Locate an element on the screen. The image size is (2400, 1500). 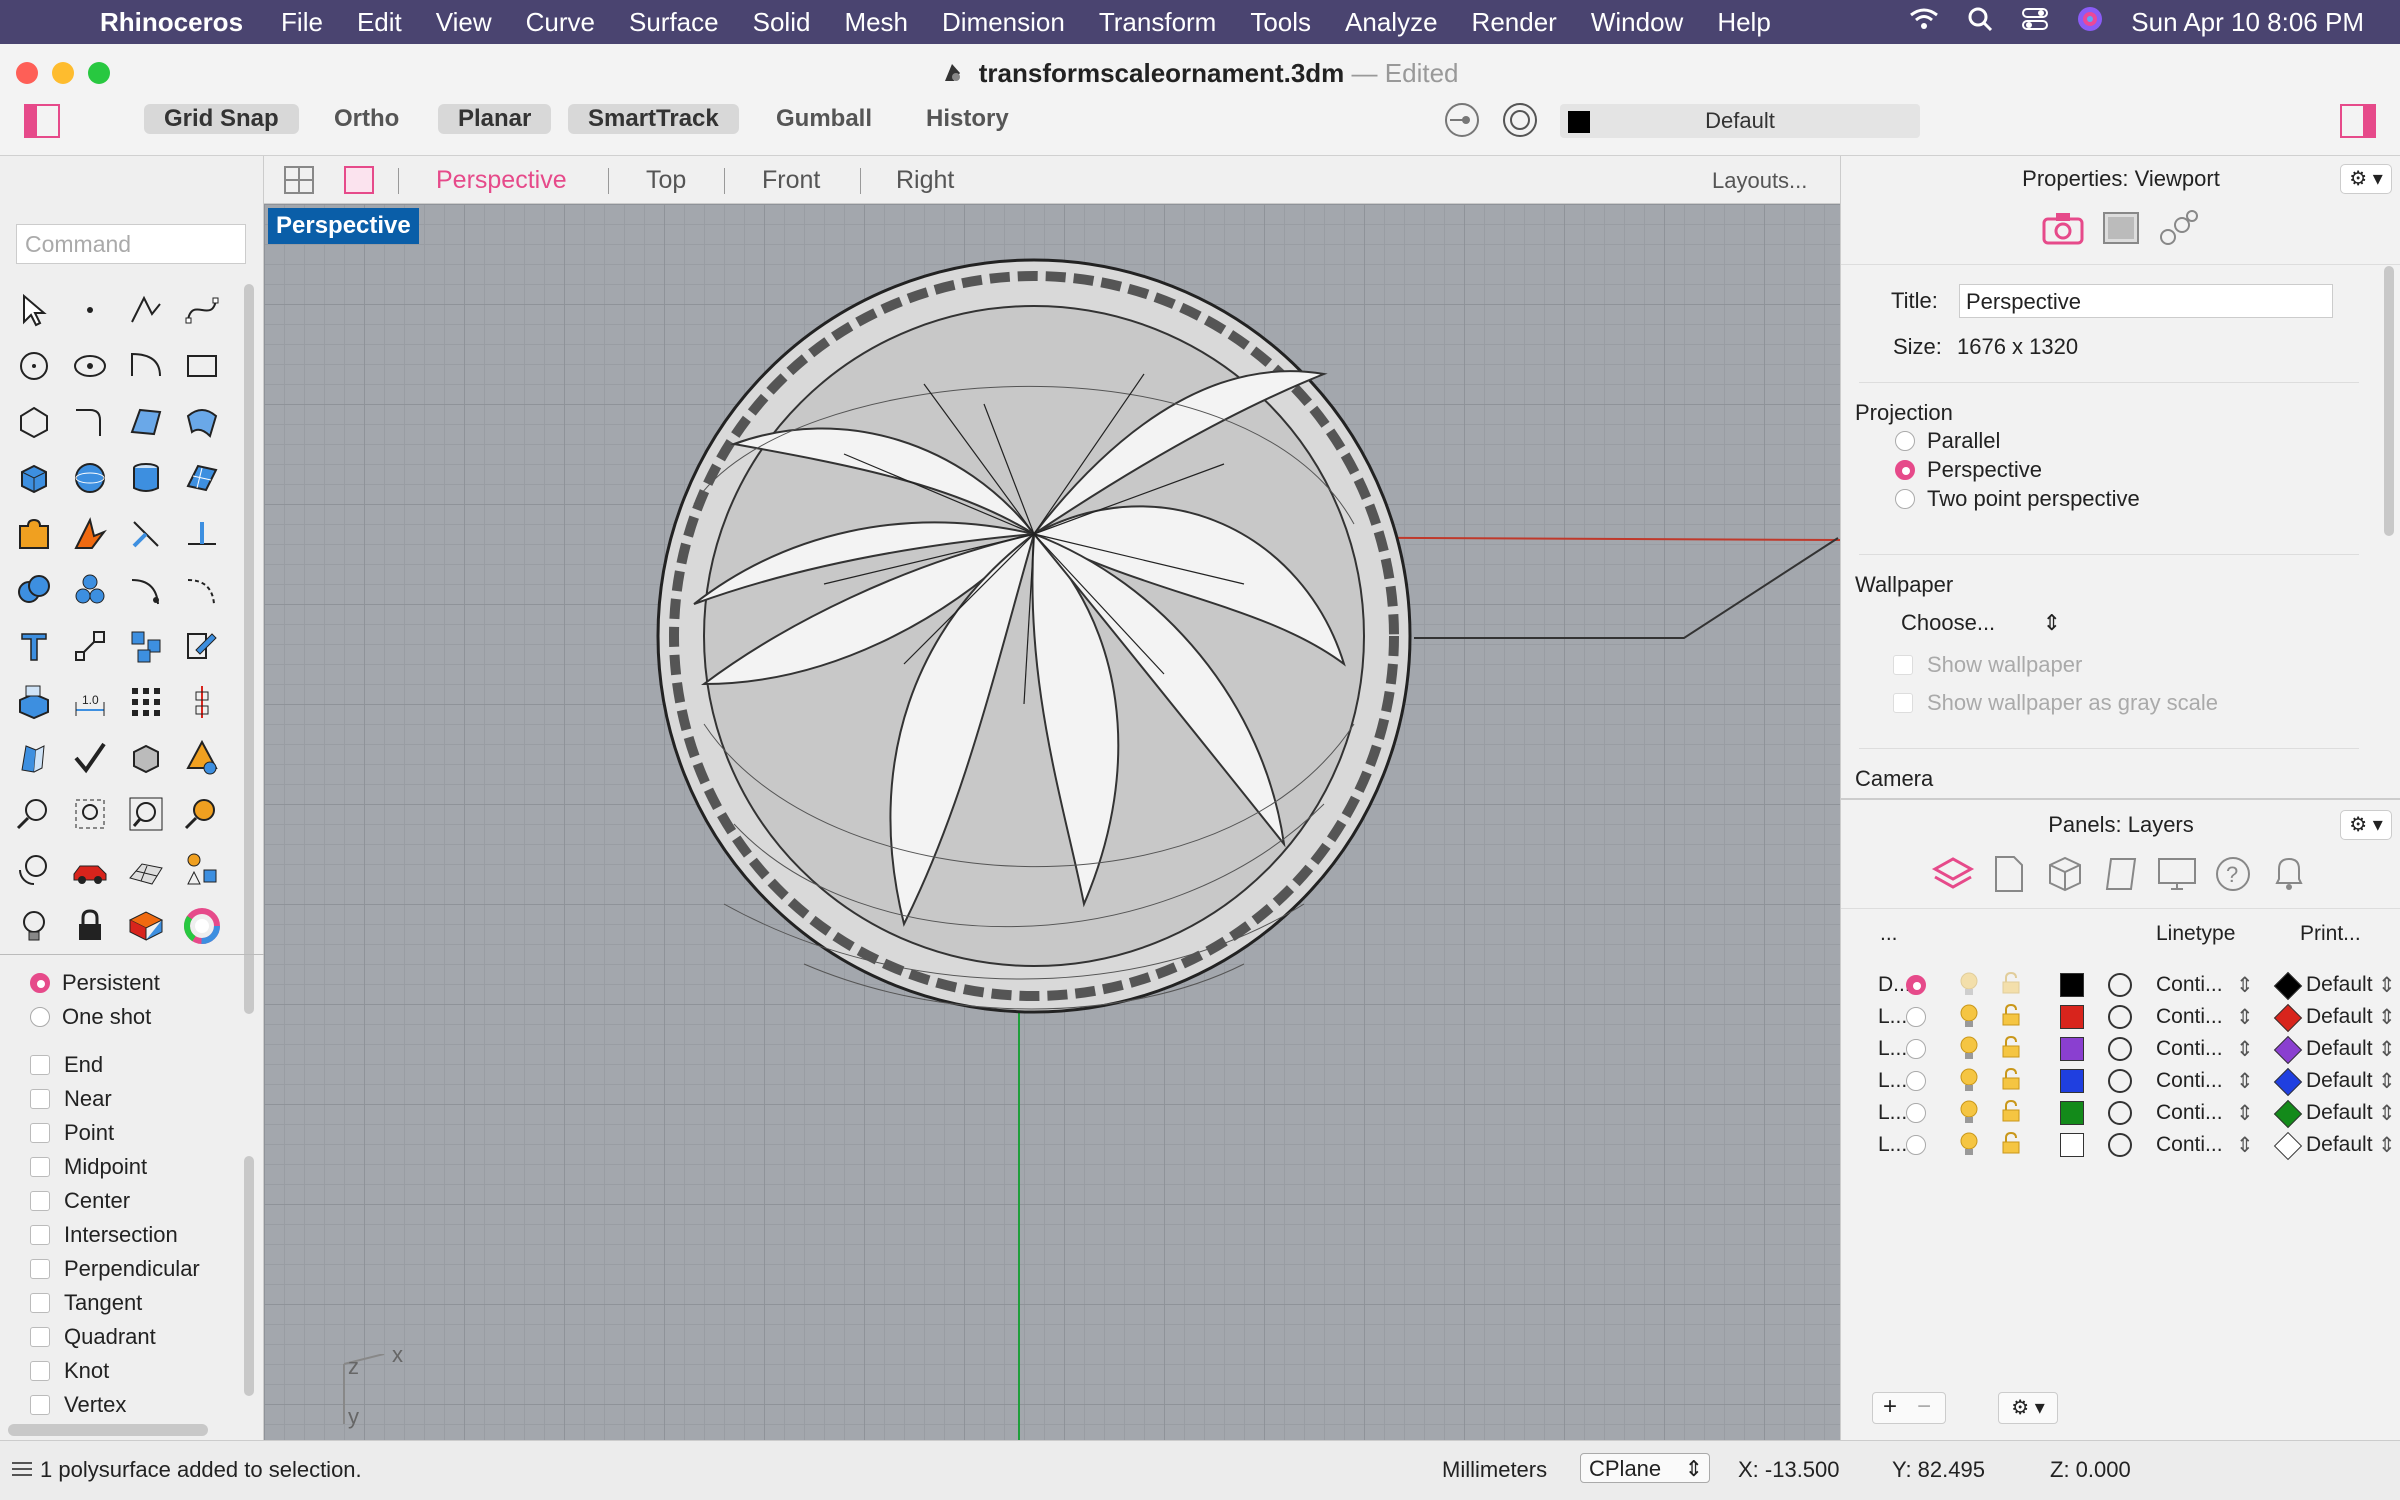
box-icon is located at coordinates (34, 478).